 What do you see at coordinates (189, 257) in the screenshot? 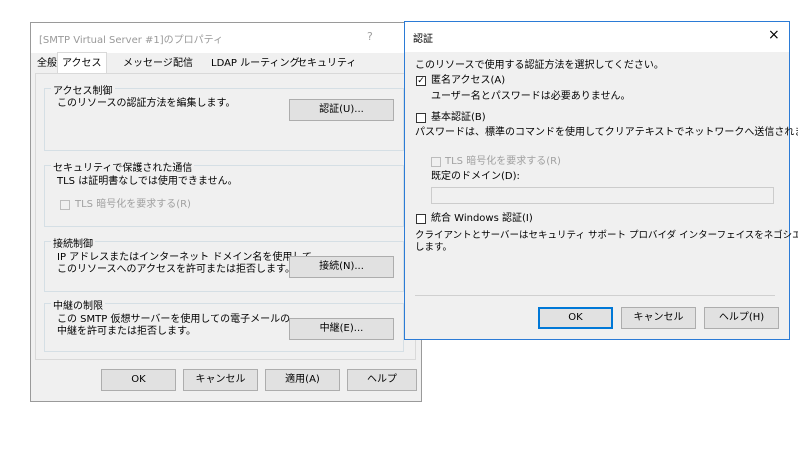
I see `connection-desc-1: IP アドレスまたはインターネット ドメイン名を使用して、` at bounding box center [189, 257].